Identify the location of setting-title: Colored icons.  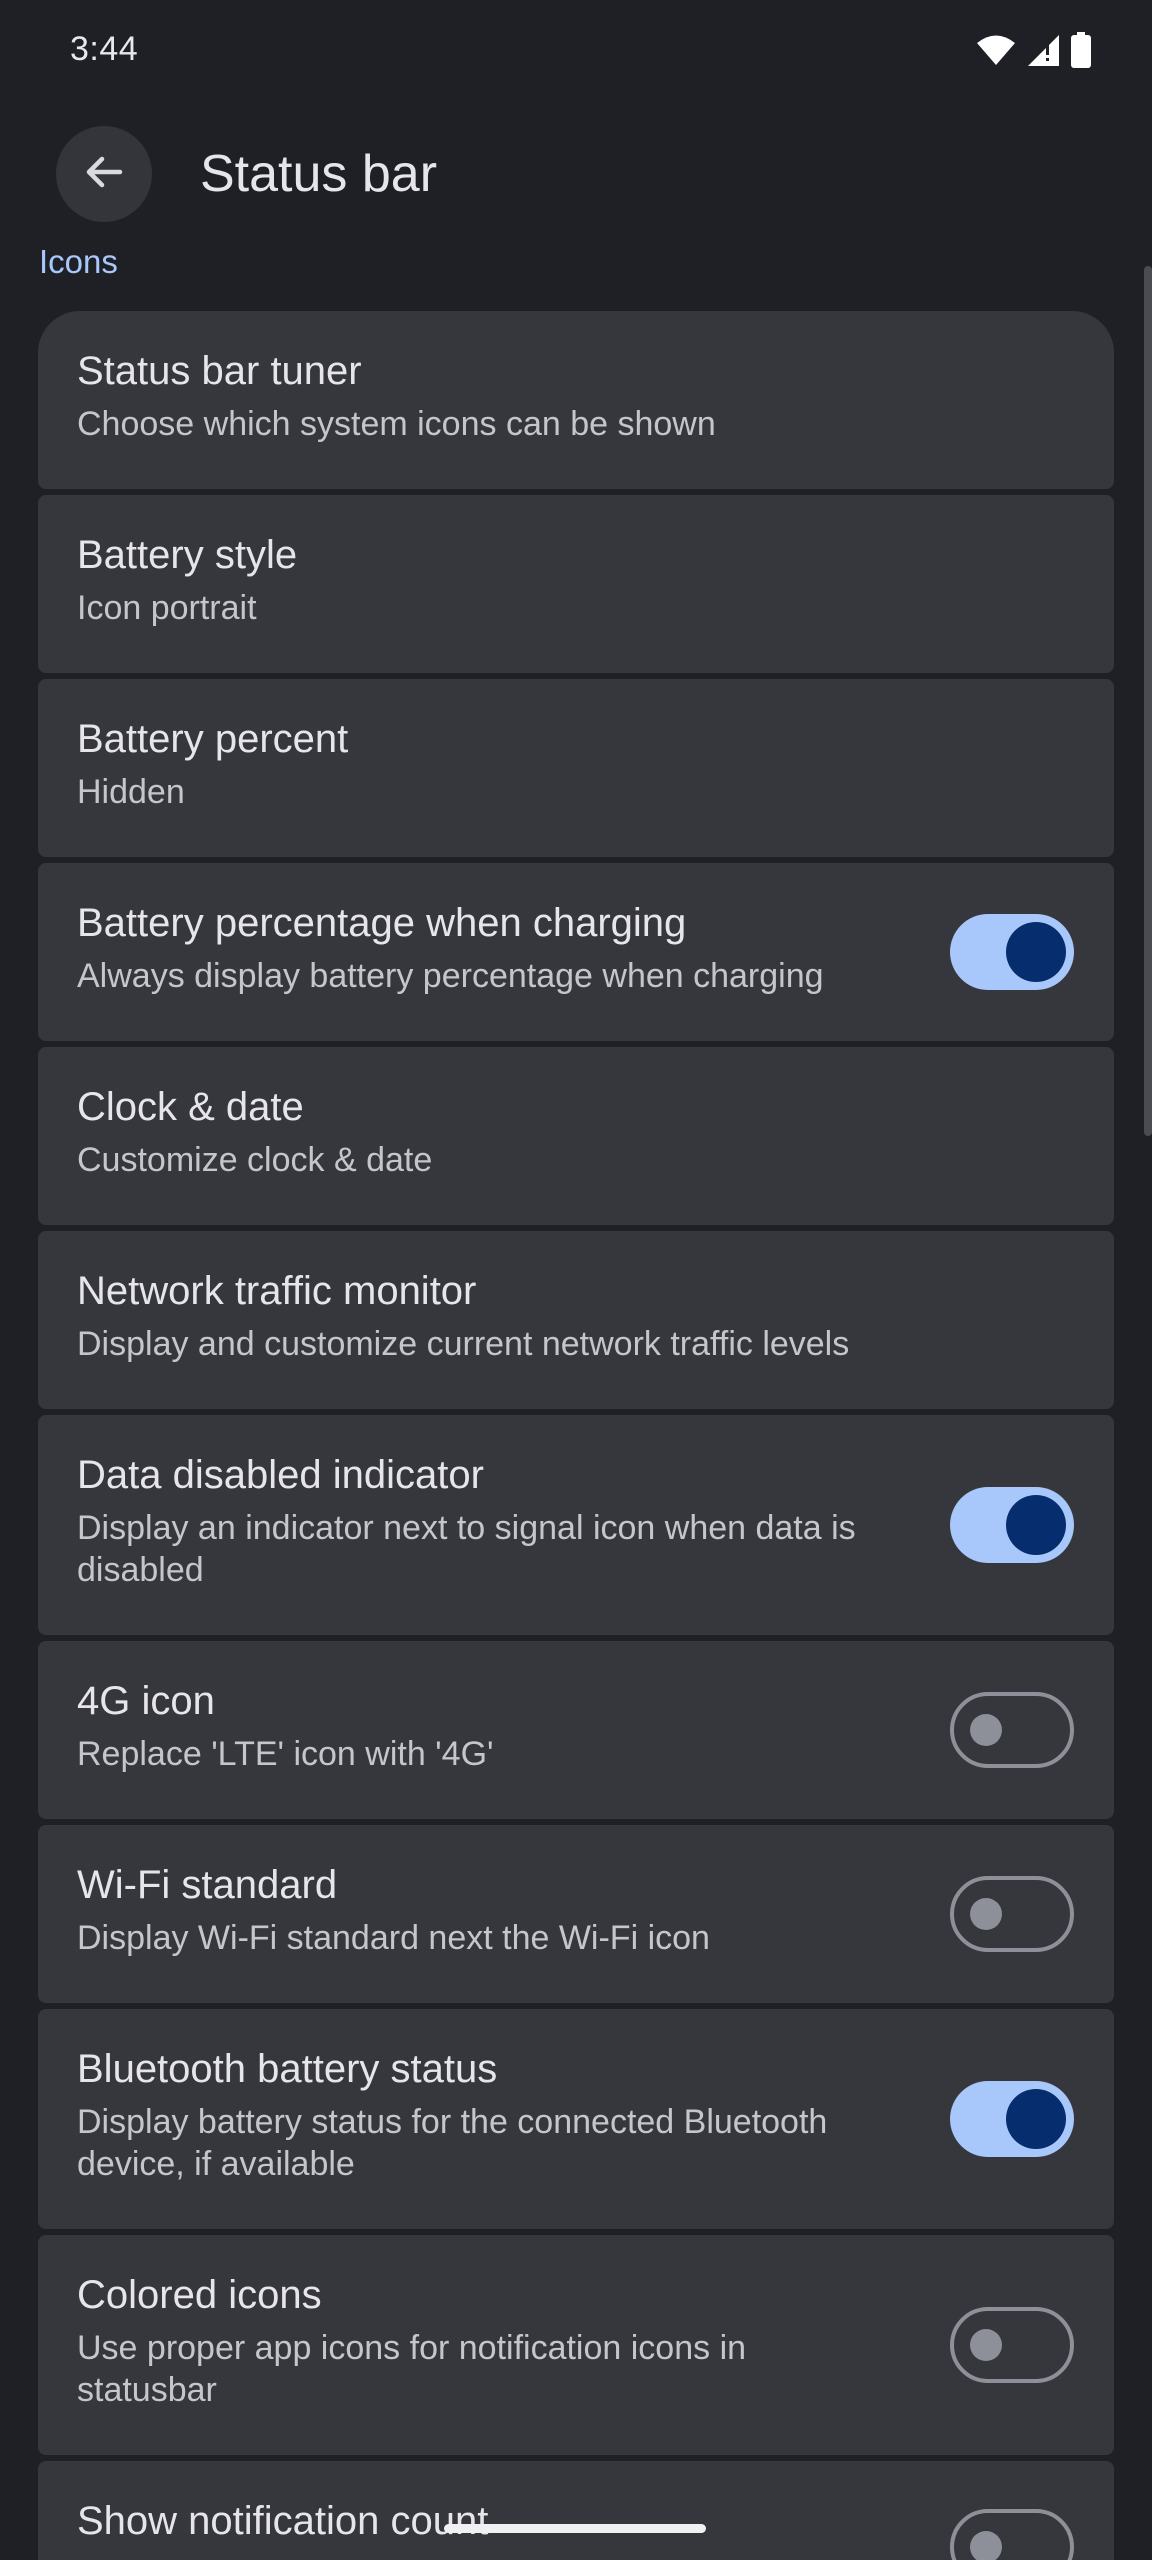
(199, 2295).